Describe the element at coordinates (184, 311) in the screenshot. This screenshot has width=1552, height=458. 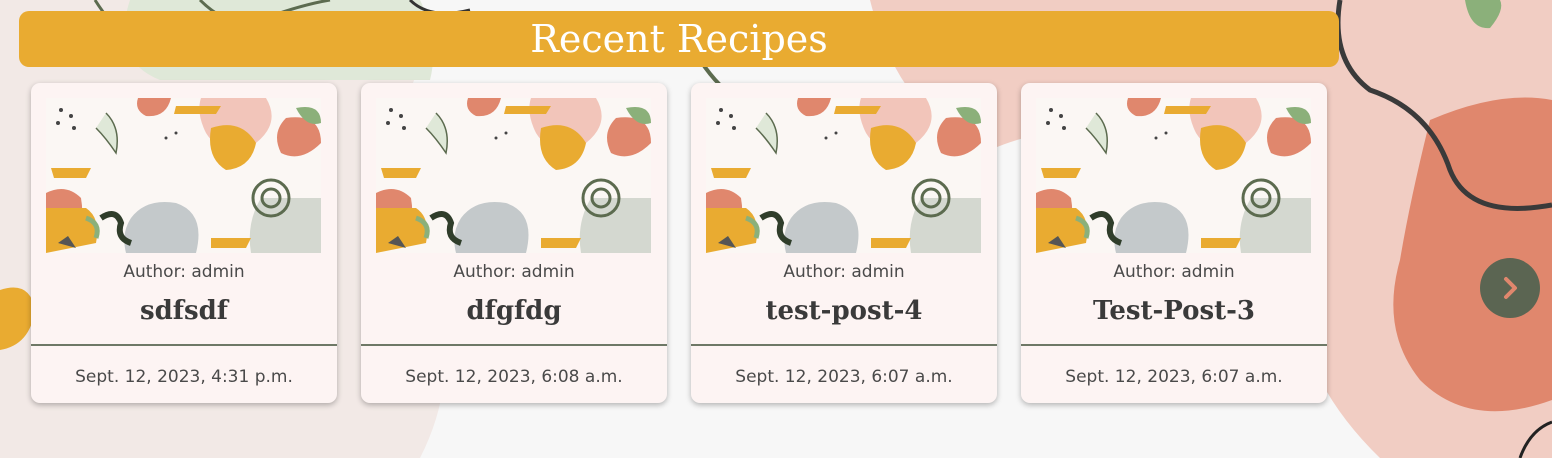
I see `recipe-title: sdfsdf` at that location.